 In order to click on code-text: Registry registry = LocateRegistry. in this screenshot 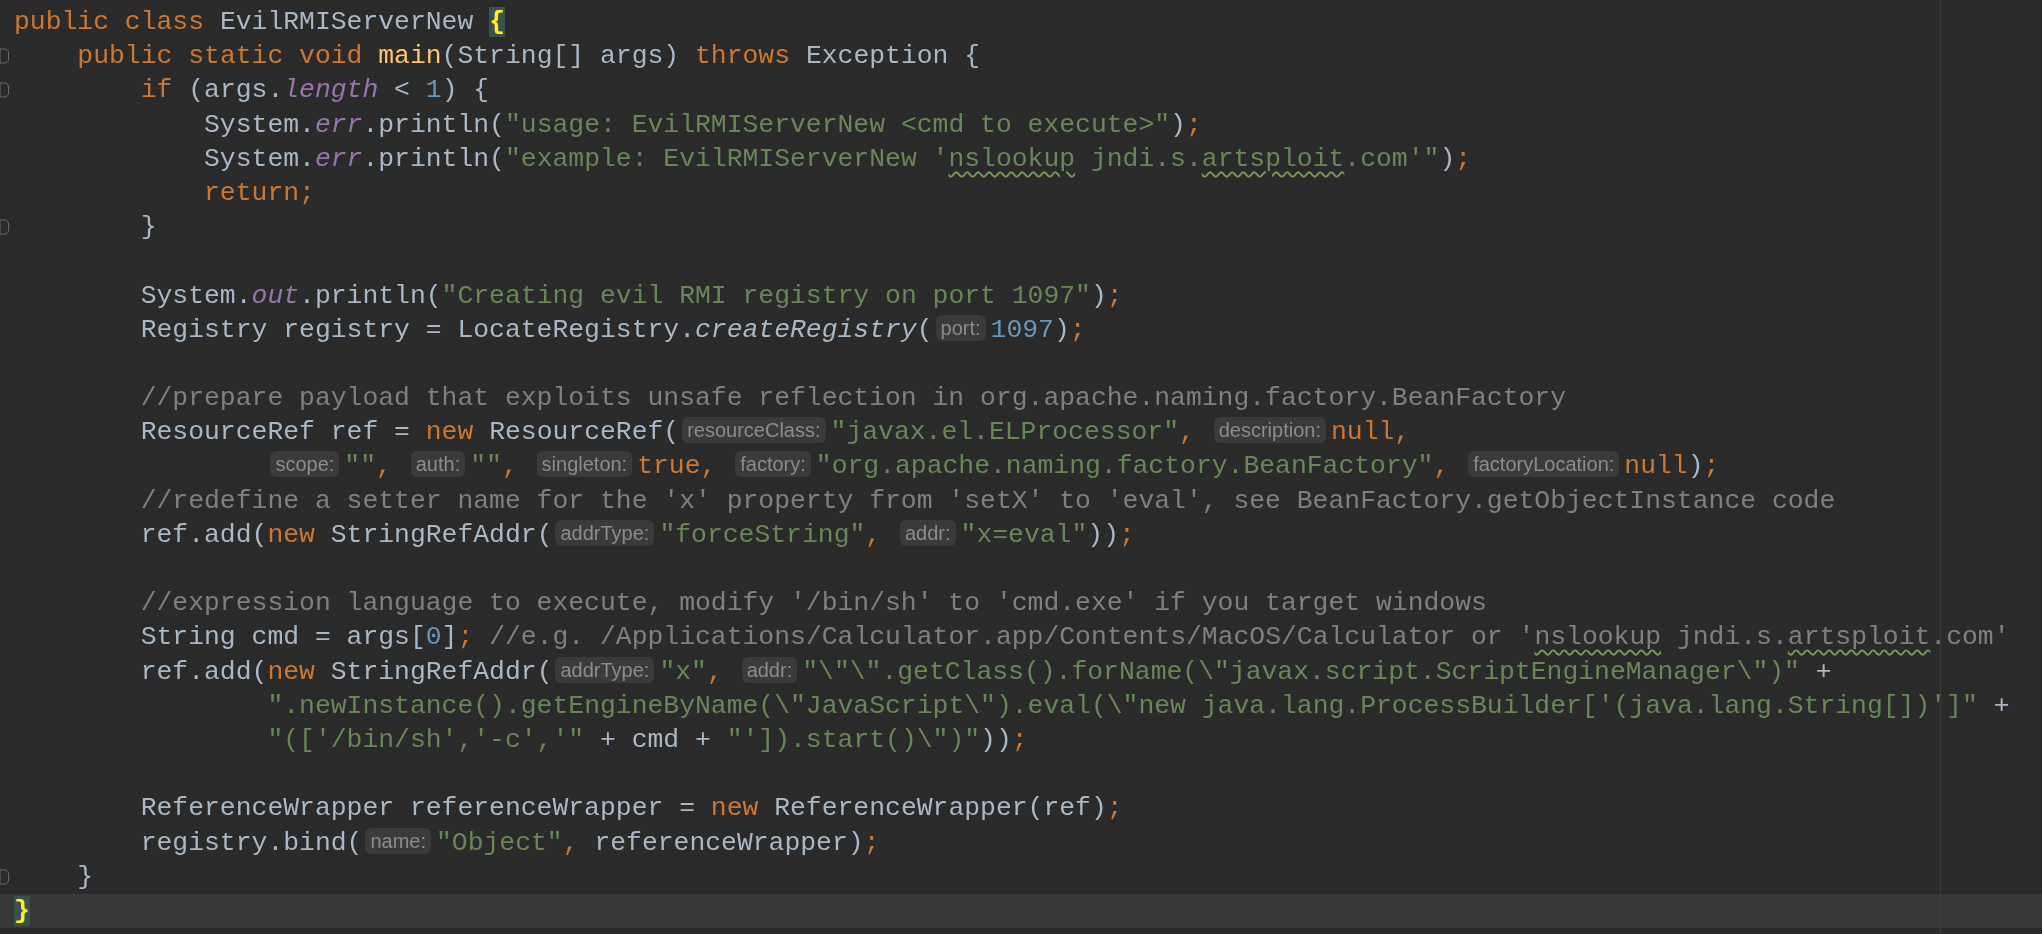, I will do `click(417, 329)`.